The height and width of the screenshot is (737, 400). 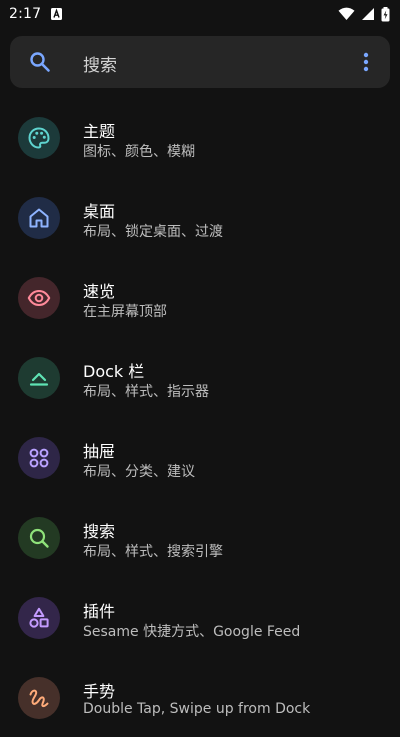 I want to click on shapes-icon, so click(x=39, y=618).